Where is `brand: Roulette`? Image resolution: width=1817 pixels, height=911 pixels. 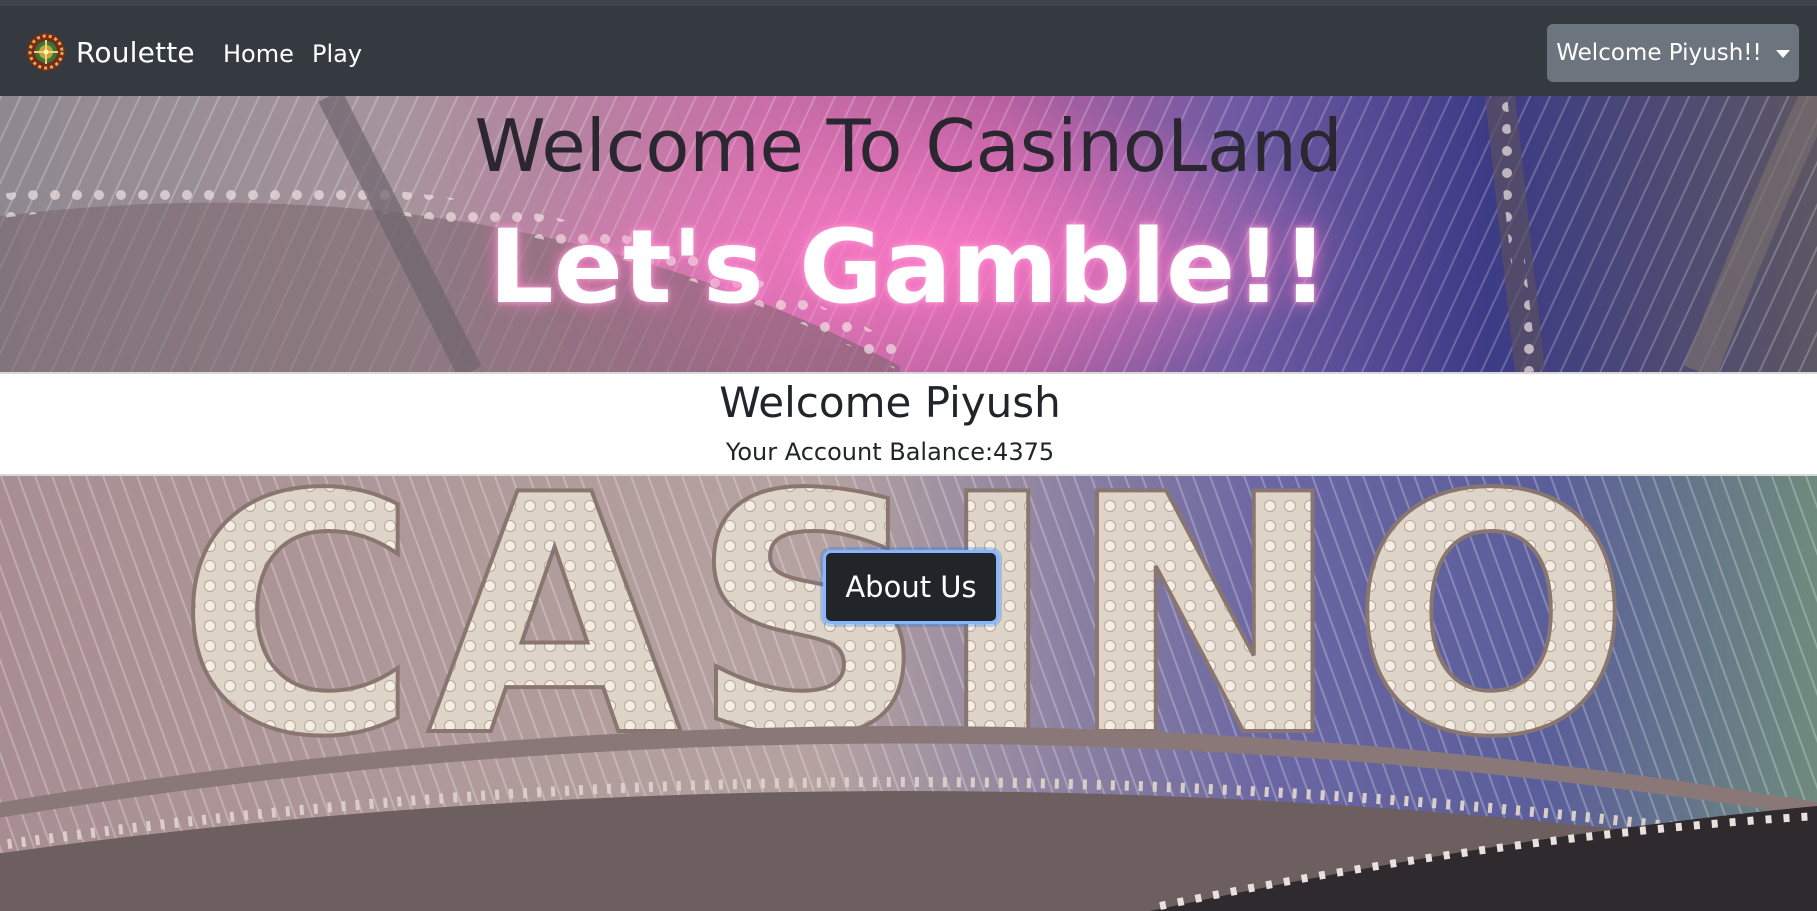
brand: Roulette is located at coordinates (110, 52).